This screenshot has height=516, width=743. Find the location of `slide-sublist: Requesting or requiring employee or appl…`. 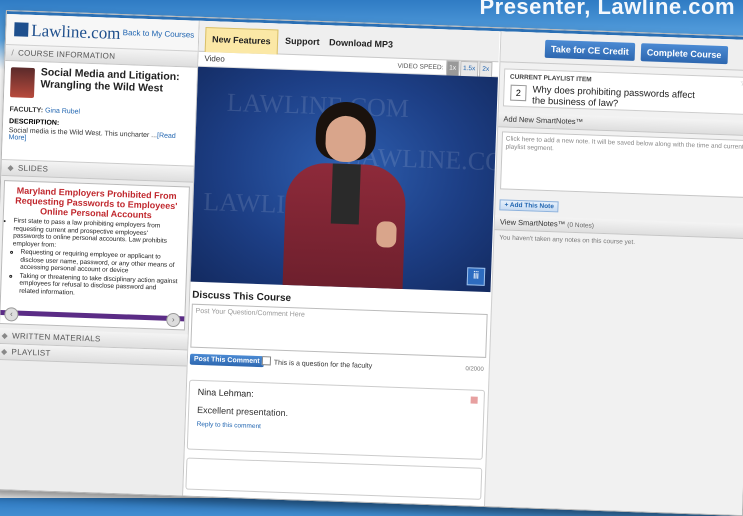

slide-sublist: Requesting or requiring employee or appl… is located at coordinates (95, 274).